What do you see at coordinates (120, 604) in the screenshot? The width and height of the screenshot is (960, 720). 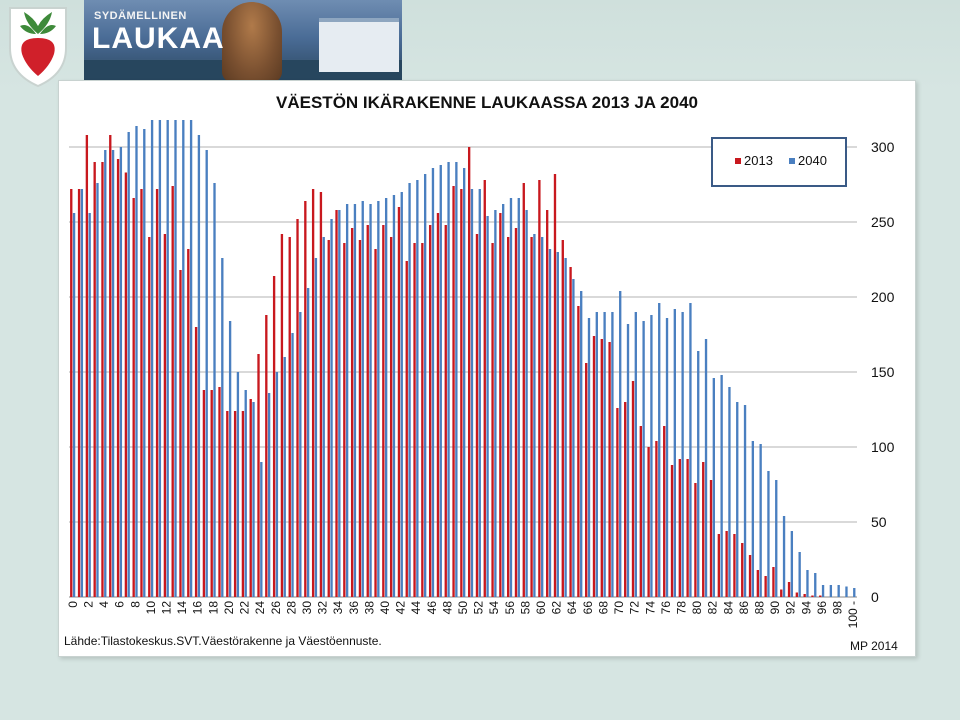 I see `x-tick-label: 6` at bounding box center [120, 604].